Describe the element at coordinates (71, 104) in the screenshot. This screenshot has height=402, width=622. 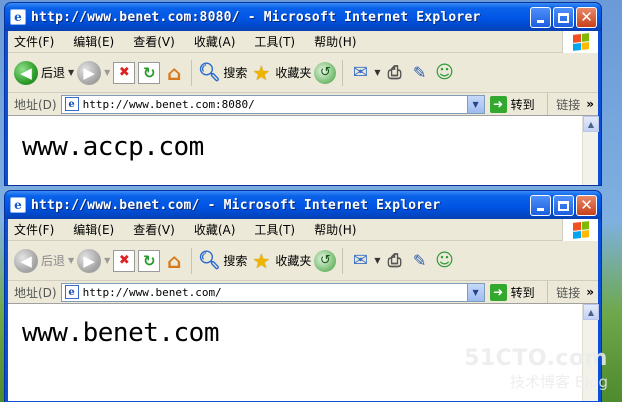
I see `page-icon: e` at that location.